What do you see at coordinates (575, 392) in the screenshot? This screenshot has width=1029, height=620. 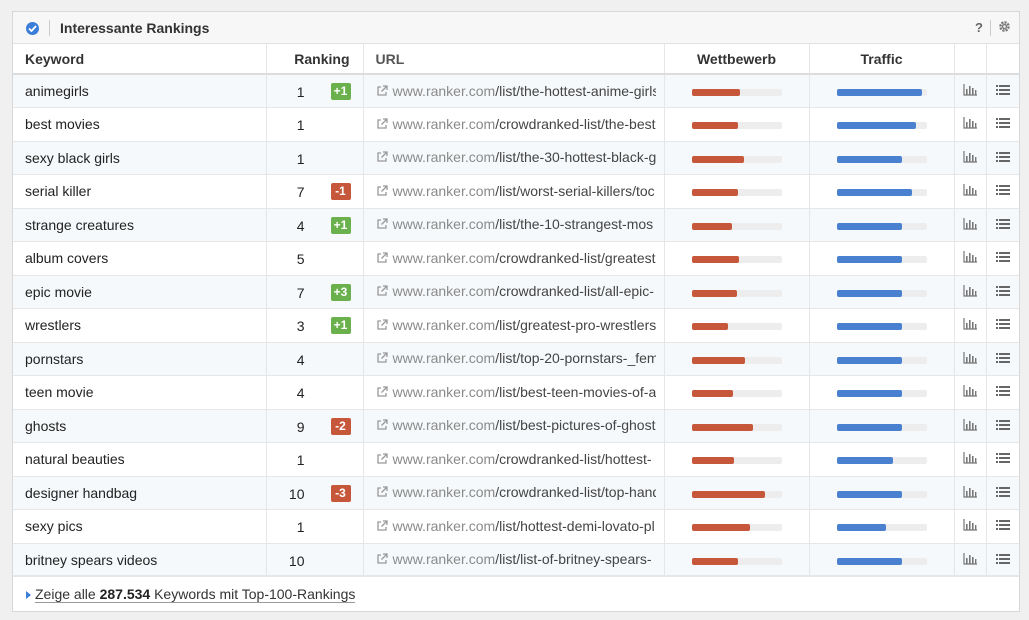 I see `url-path: /list/best-teen-movies-of-a` at bounding box center [575, 392].